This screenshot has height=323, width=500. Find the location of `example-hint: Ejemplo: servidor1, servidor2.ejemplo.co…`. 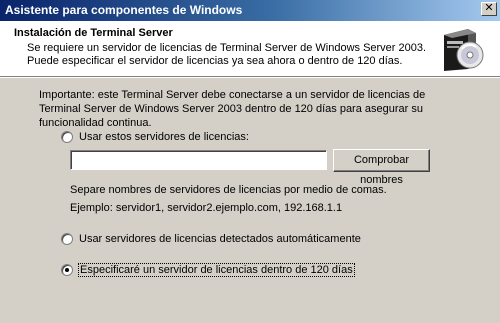

example-hint: Ejemplo: servidor1, servidor2.ejemplo.co… is located at coordinates (206, 208).